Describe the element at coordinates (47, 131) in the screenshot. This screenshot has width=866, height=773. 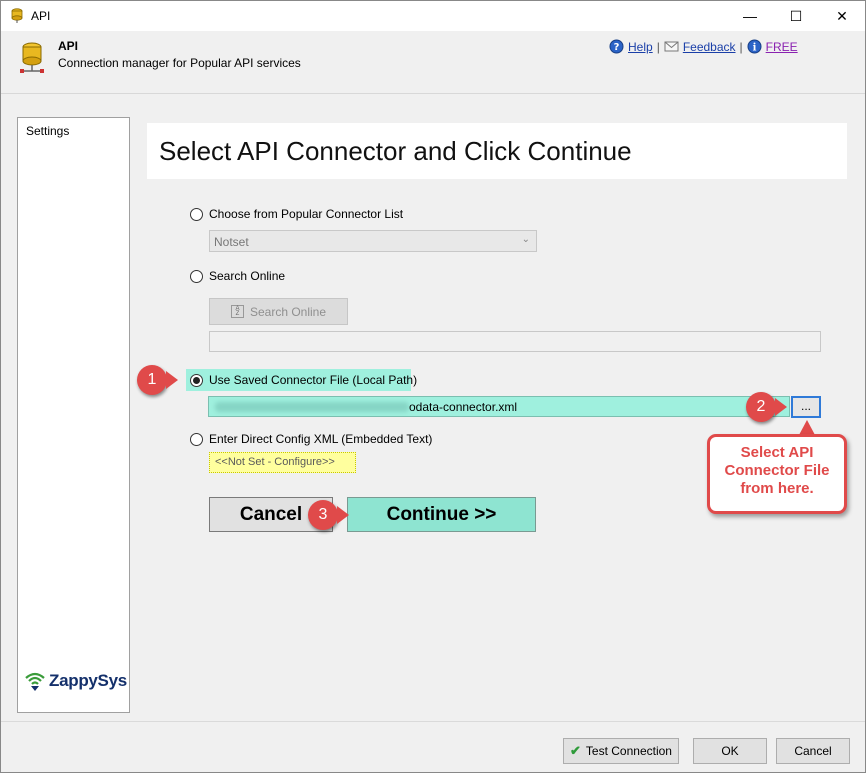
I see `sidebar-item-settings: Settings` at that location.